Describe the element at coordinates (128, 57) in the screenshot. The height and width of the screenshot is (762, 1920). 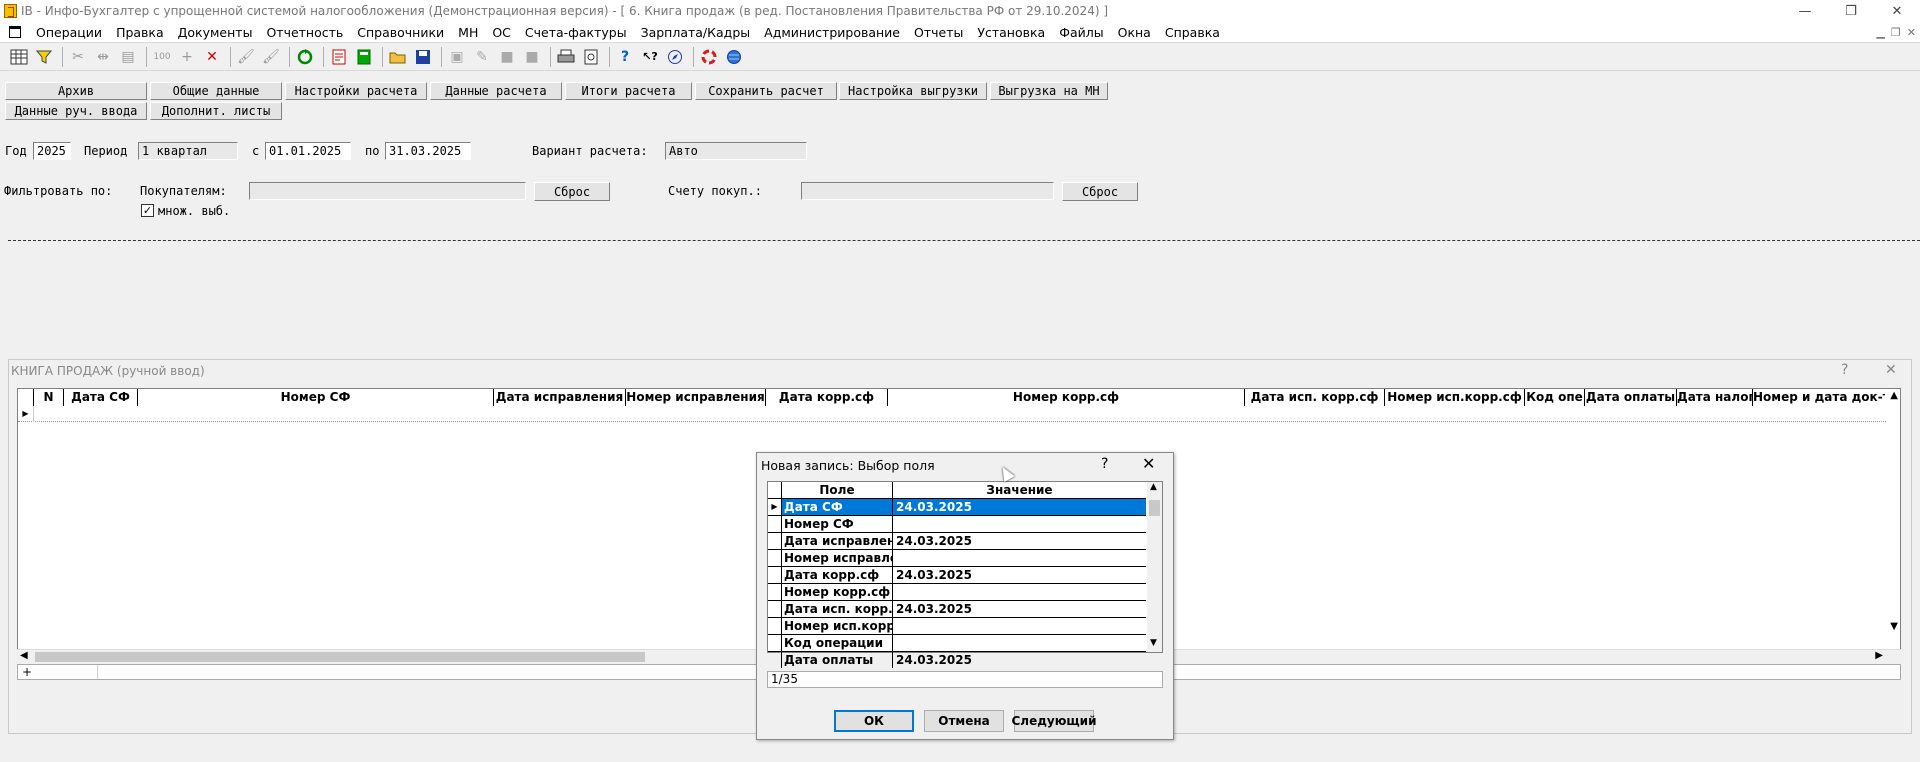
I see `paste-icon: ▤` at that location.